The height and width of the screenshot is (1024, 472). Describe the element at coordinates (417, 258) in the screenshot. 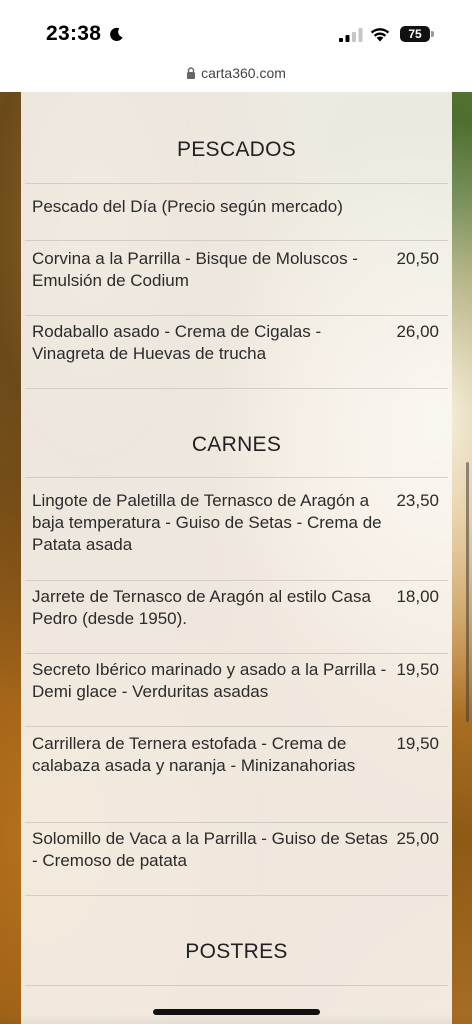

I see `dish-price: 20,50` at that location.